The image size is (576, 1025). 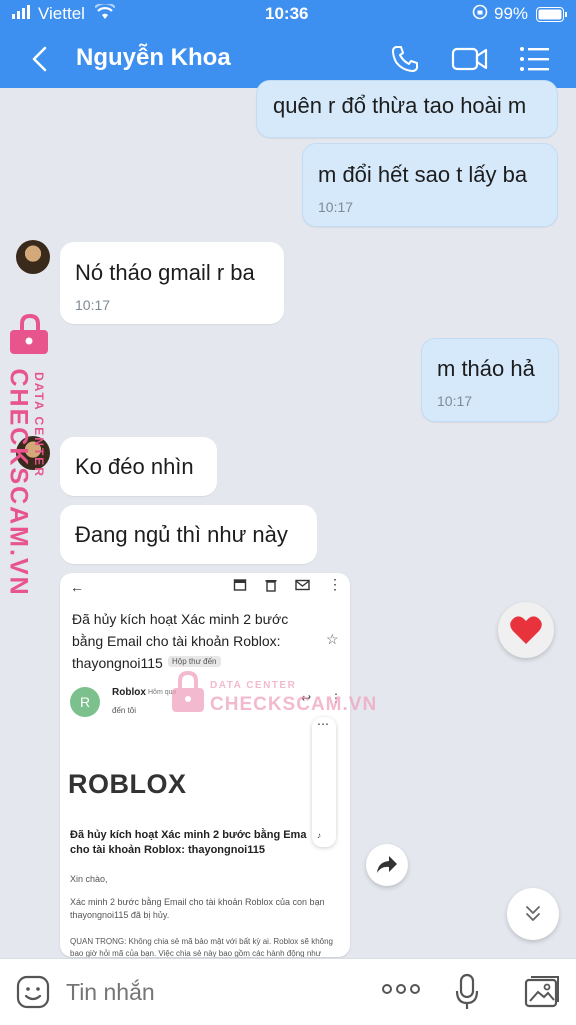 What do you see at coordinates (153, 58) in the screenshot?
I see `contact-name: Nguyễn Khoa` at bounding box center [153, 58].